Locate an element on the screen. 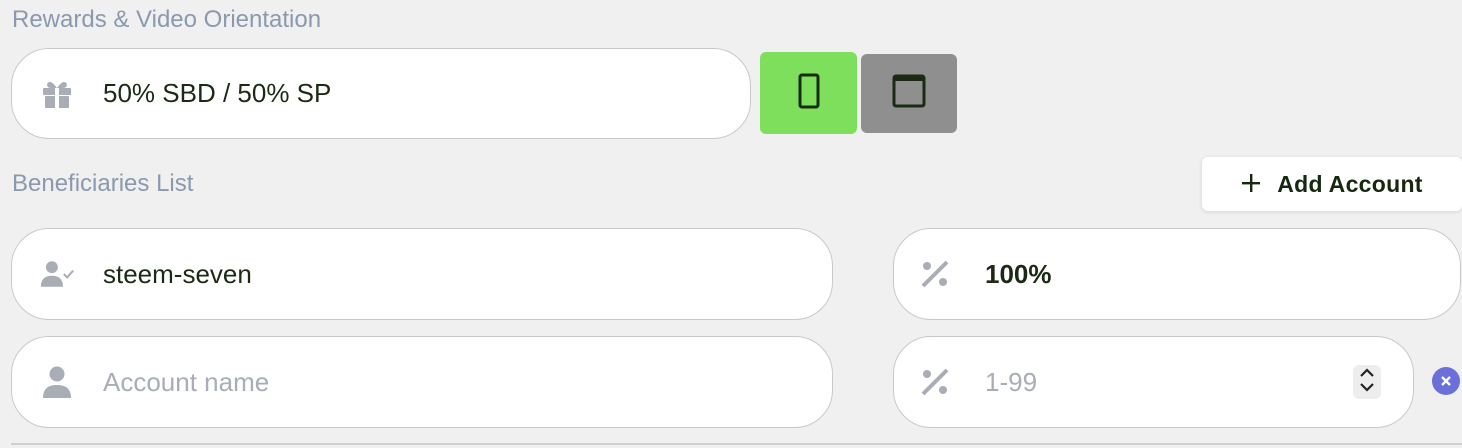  beneficiaries-section-label: Beneficiaries List is located at coordinates (103, 183).